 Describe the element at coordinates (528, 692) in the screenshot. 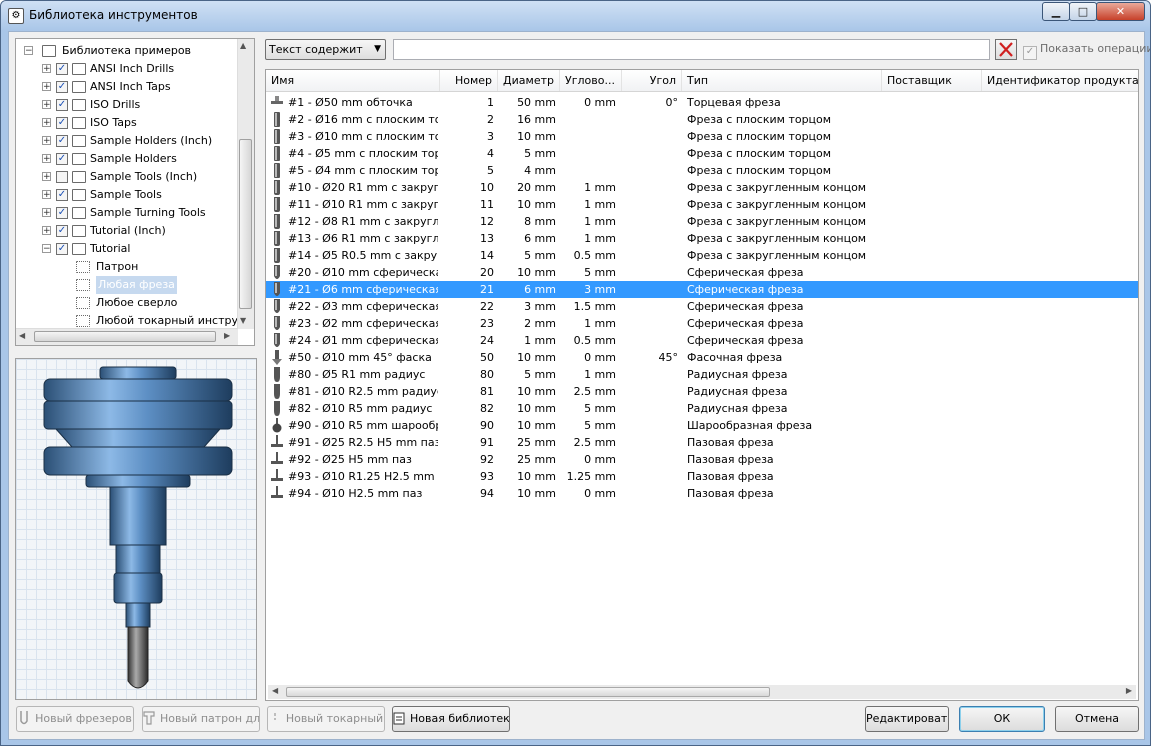

I see `table-hscroll-thumb` at that location.